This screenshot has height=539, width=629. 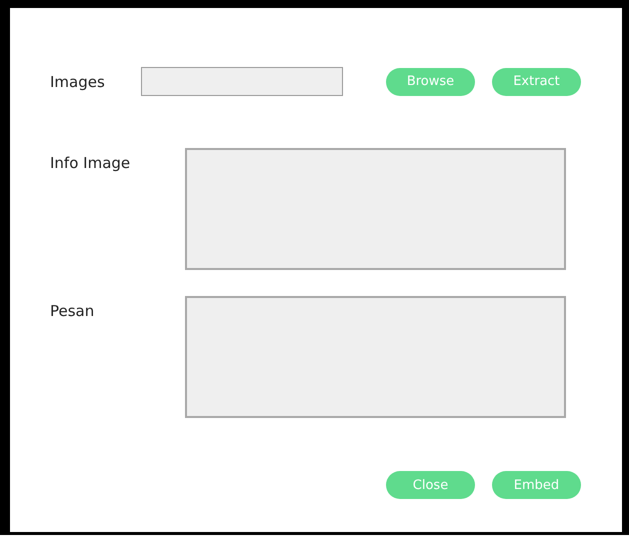 I want to click on field-label: Pesan, so click(x=73, y=310).